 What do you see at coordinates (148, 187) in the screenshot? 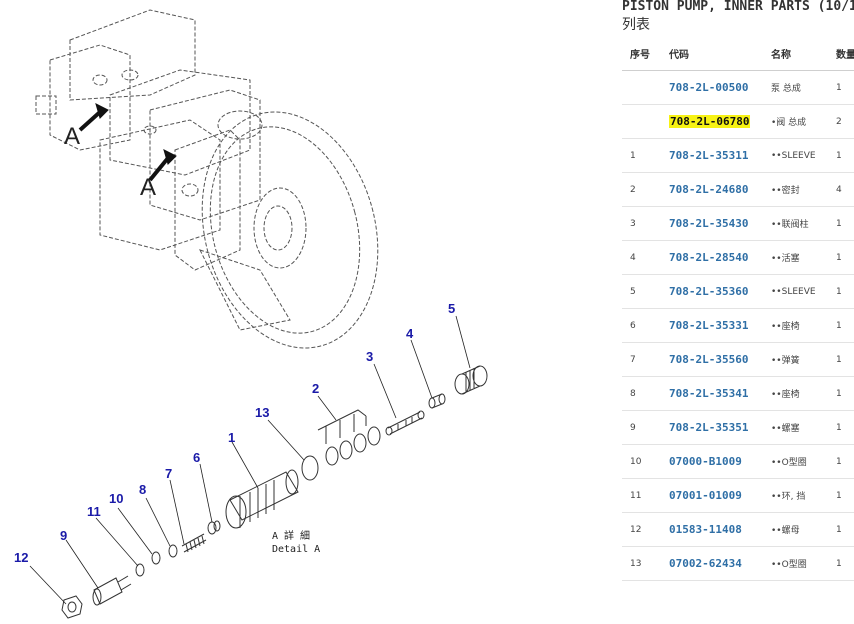
I see `view-letter-a-lower: A` at bounding box center [148, 187].